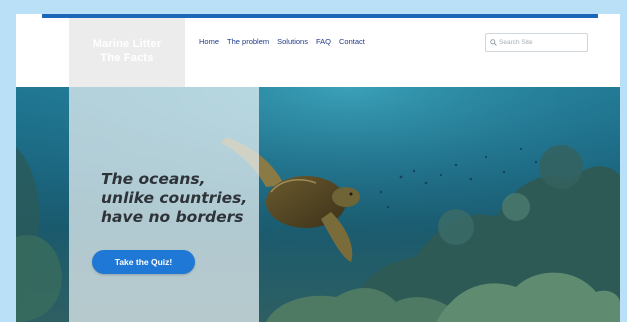  Describe the element at coordinates (493, 42) in the screenshot. I see `search-icon` at that location.